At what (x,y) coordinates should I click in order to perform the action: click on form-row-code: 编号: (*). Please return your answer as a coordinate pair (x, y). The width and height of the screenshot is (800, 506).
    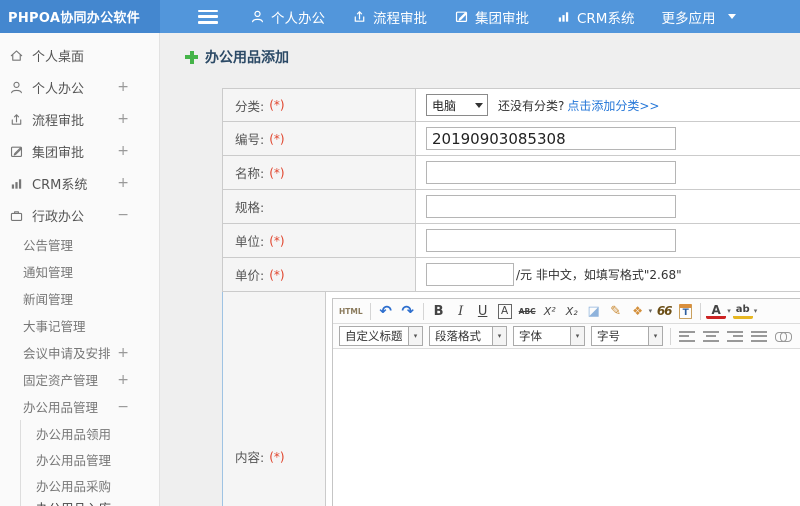
    Looking at the image, I should click on (511, 139).